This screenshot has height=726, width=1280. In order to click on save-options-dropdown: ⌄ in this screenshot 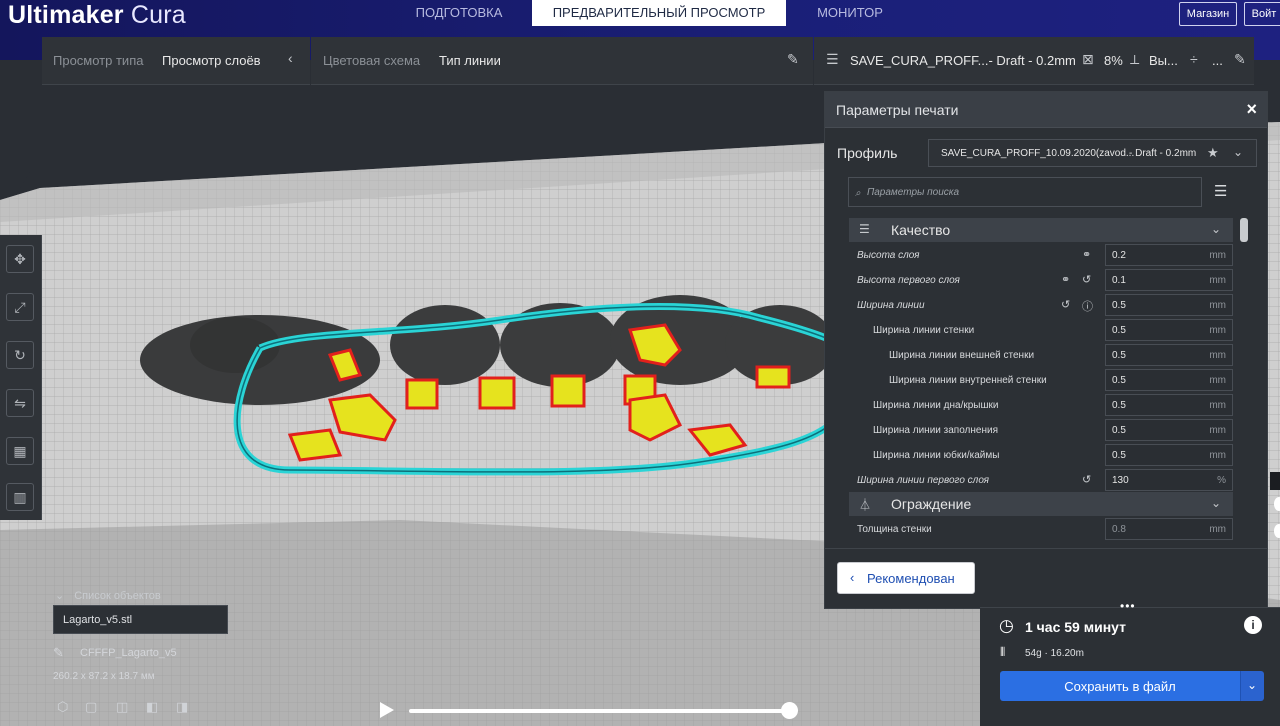, I will do `click(1252, 686)`.